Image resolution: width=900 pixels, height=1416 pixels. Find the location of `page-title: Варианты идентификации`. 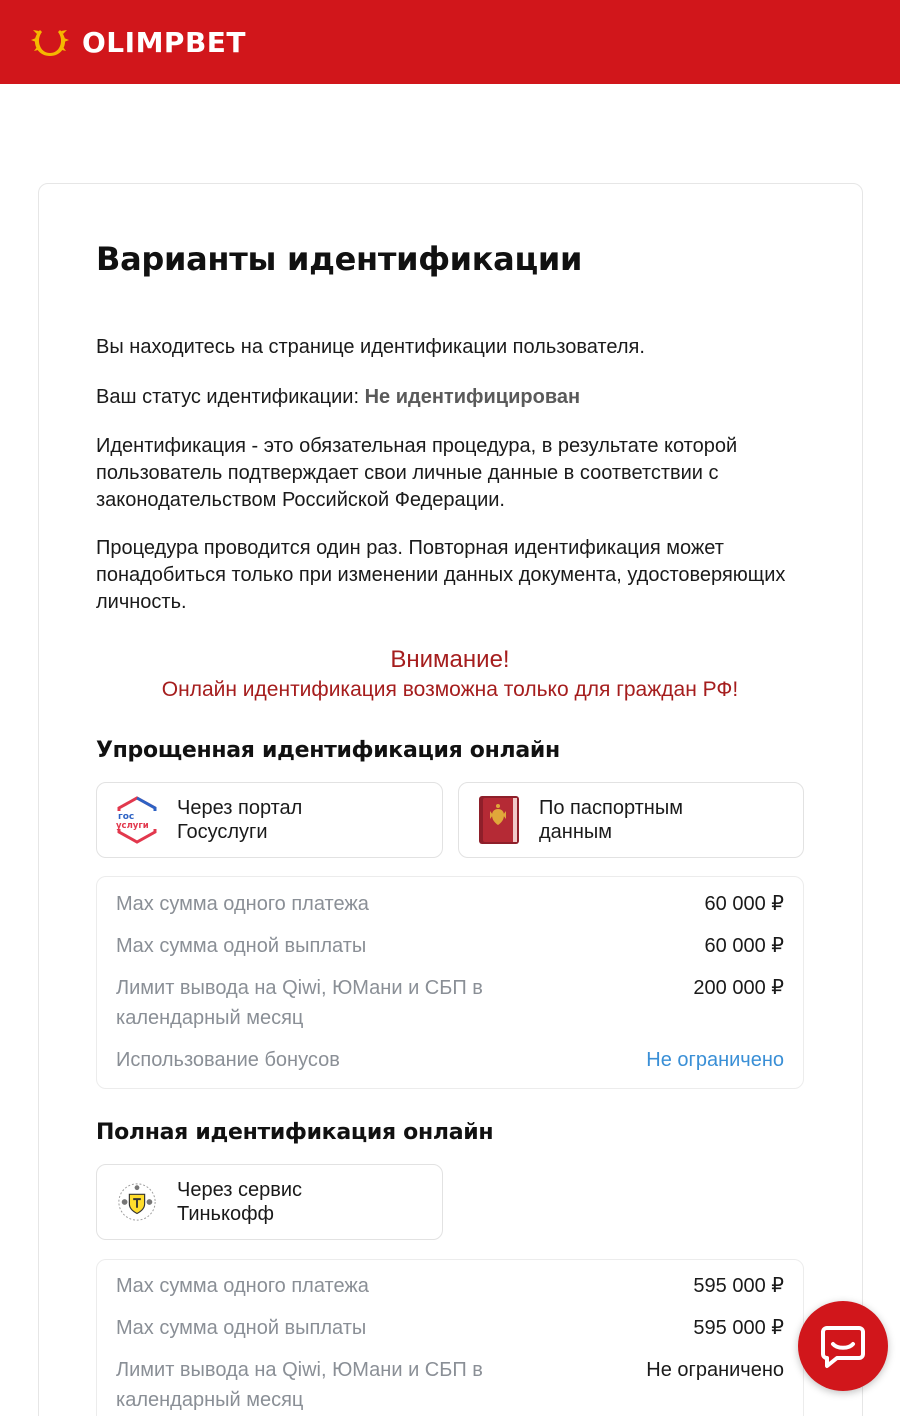

page-title: Варианты идентификации is located at coordinates (339, 259).